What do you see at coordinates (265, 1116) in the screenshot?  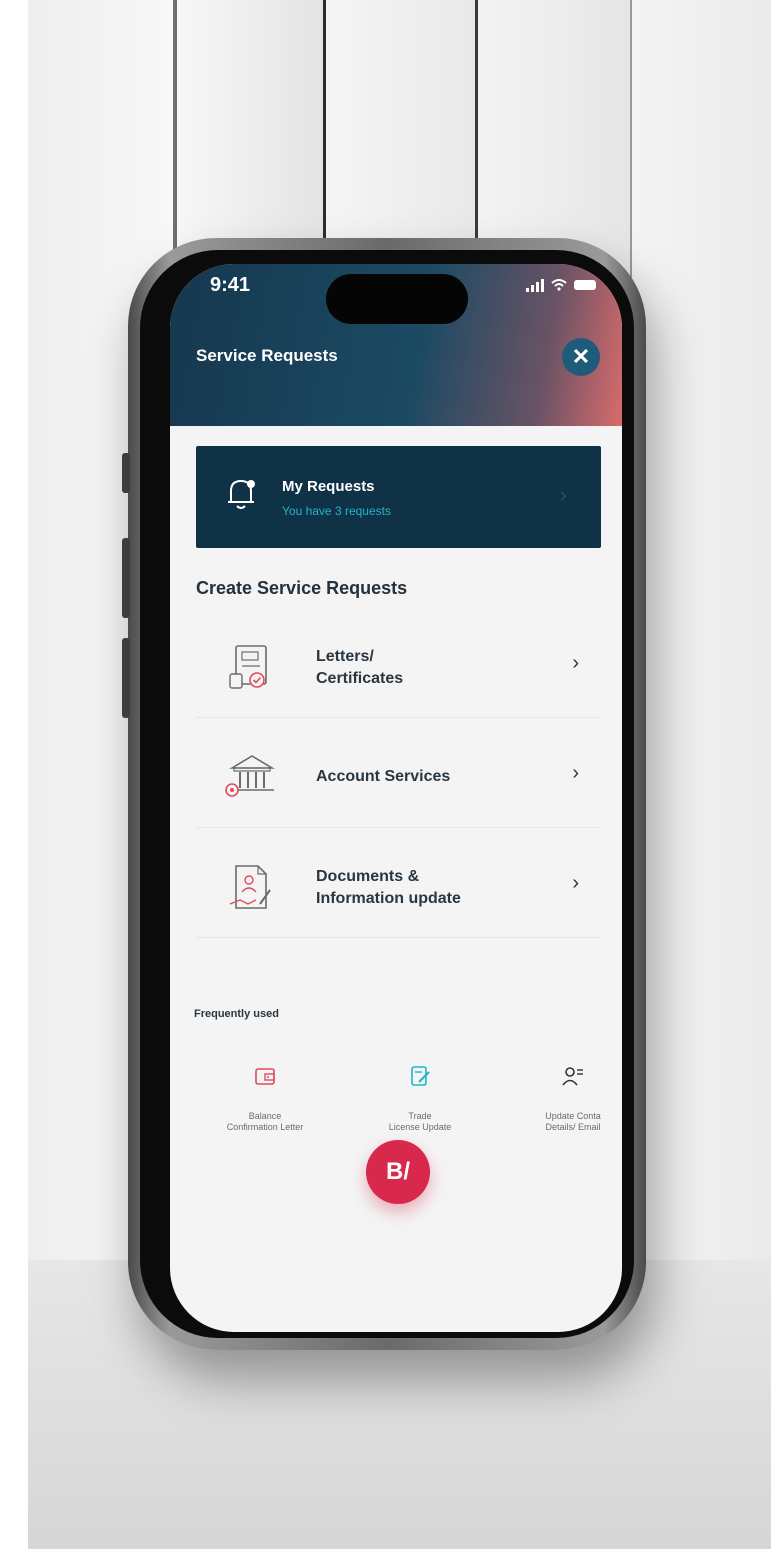 I see `quick-action-label: Balance` at bounding box center [265, 1116].